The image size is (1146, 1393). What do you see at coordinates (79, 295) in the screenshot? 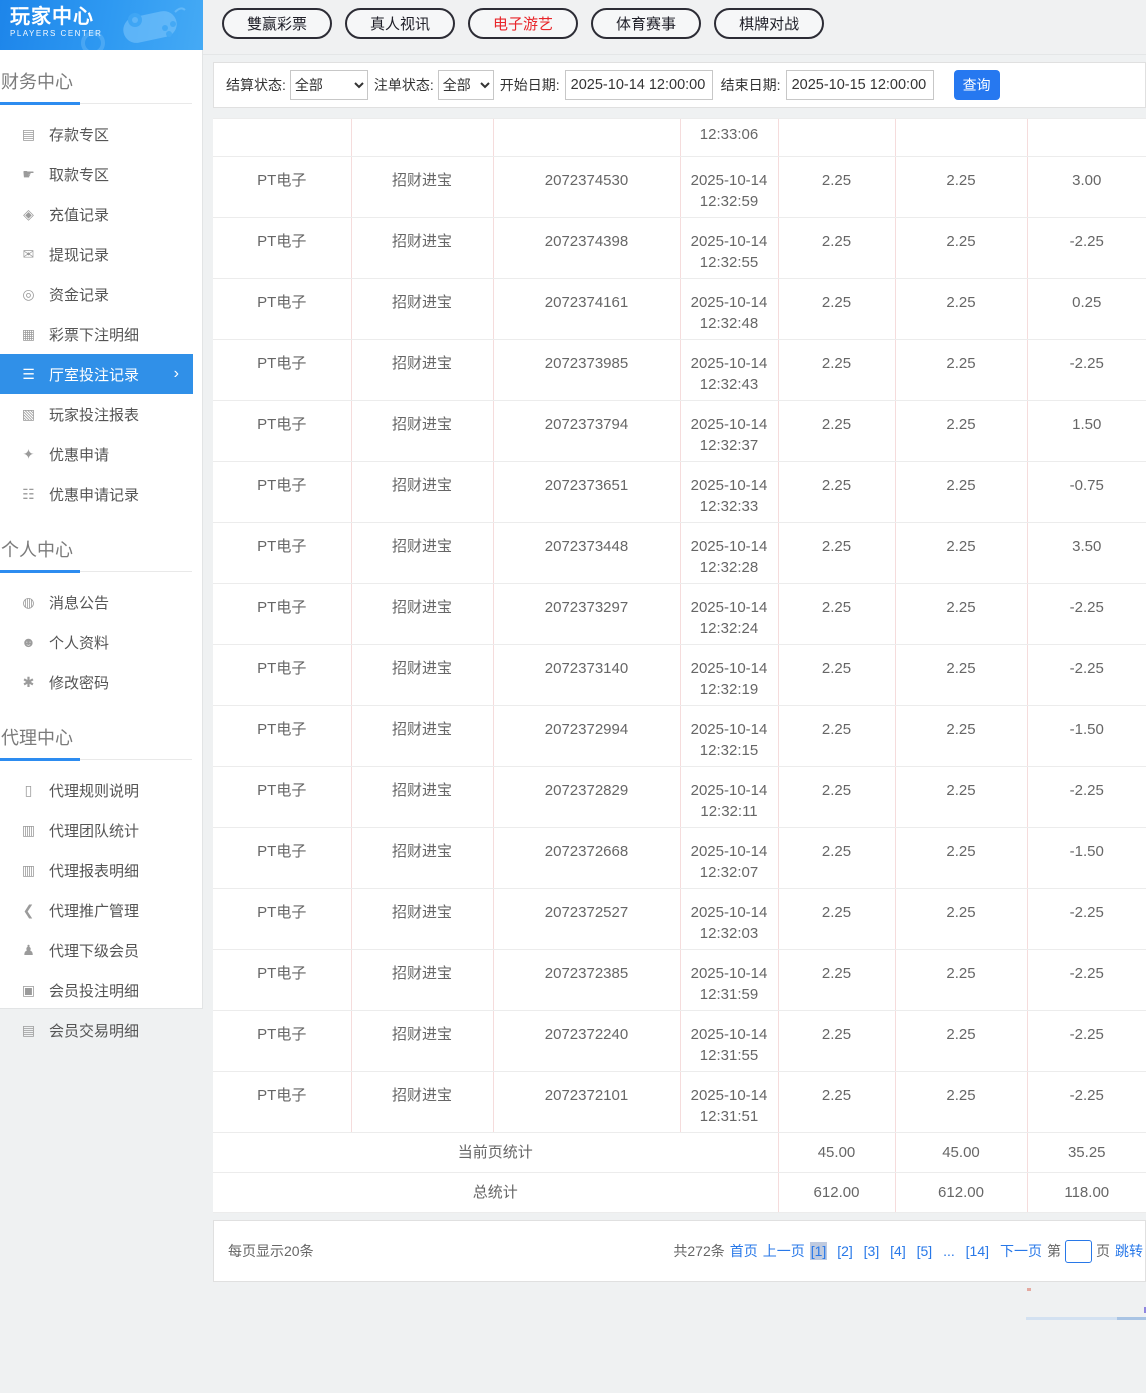
I see `sidebar-item-label: 资金记录` at bounding box center [79, 295].